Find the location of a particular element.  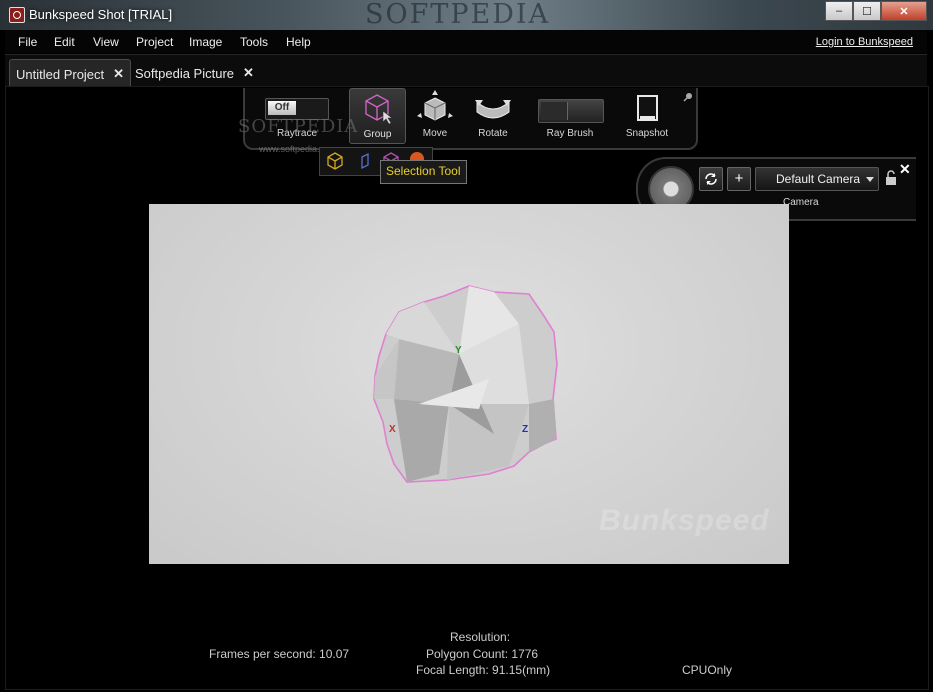

toggle-knob: Off is located at coordinates (282, 108).